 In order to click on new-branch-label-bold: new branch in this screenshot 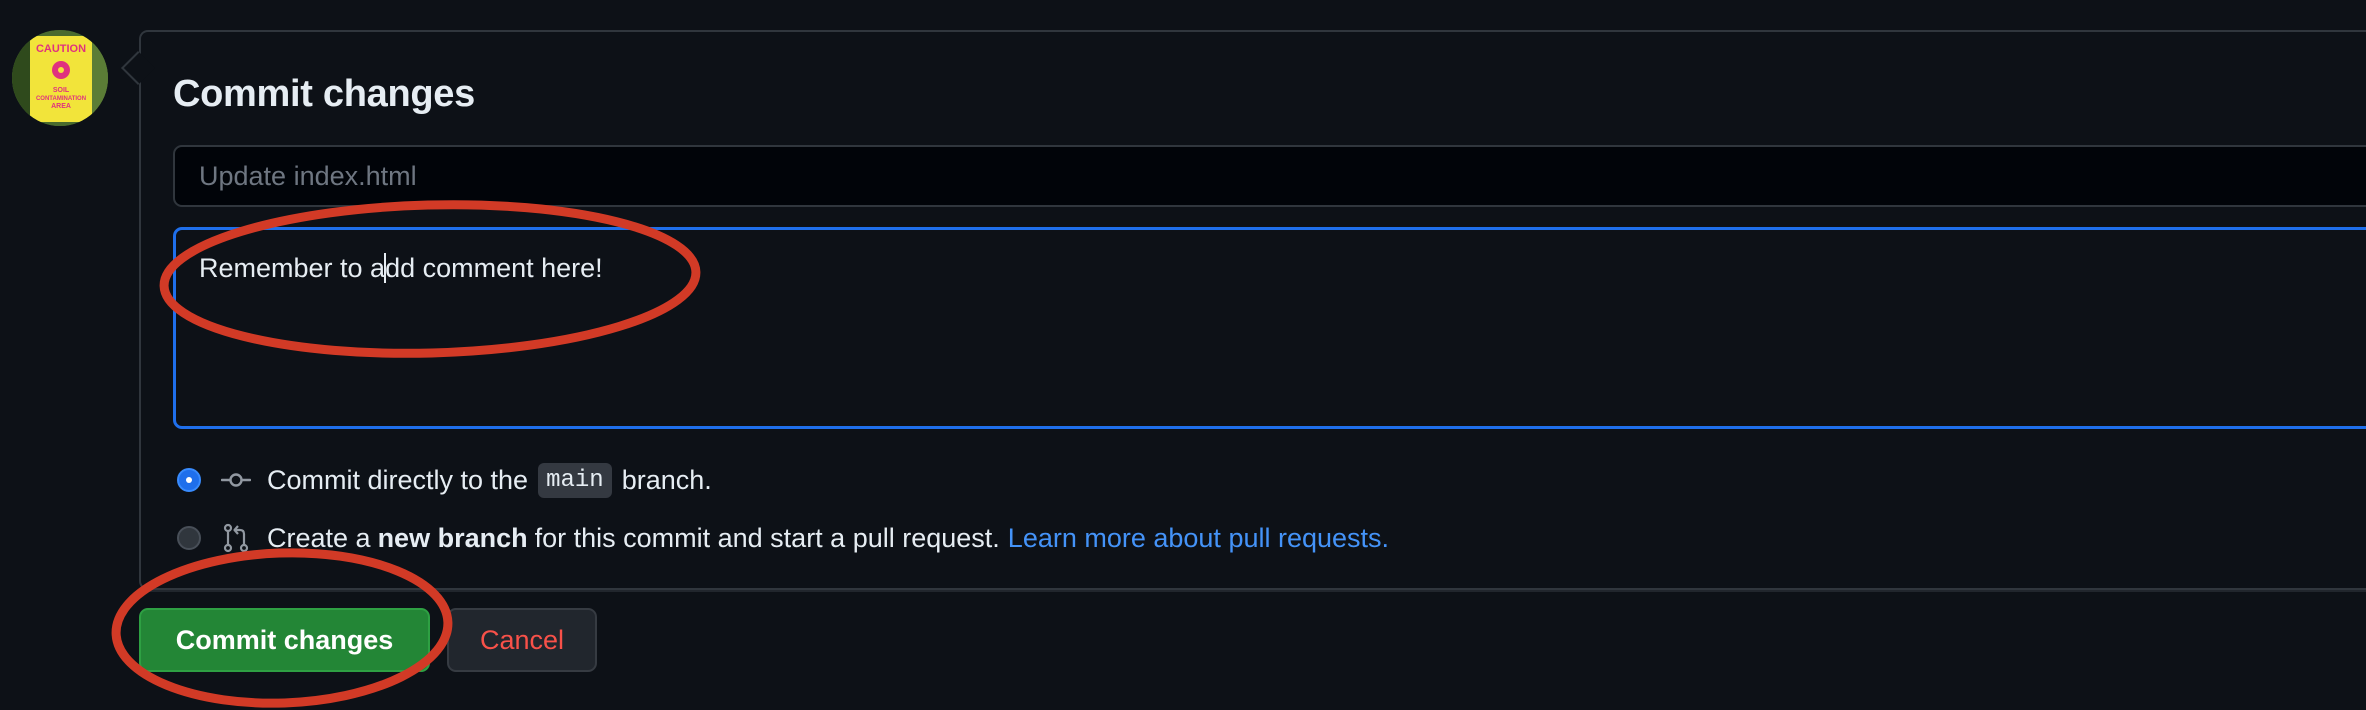, I will do `click(452, 537)`.